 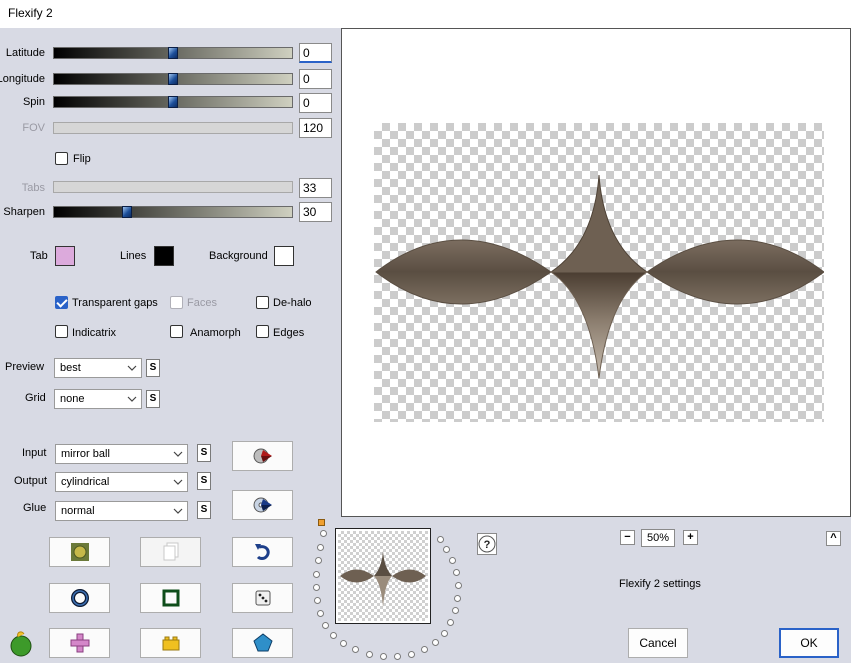 What do you see at coordinates (833, 538) in the screenshot?
I see `collapse-button: ^` at bounding box center [833, 538].